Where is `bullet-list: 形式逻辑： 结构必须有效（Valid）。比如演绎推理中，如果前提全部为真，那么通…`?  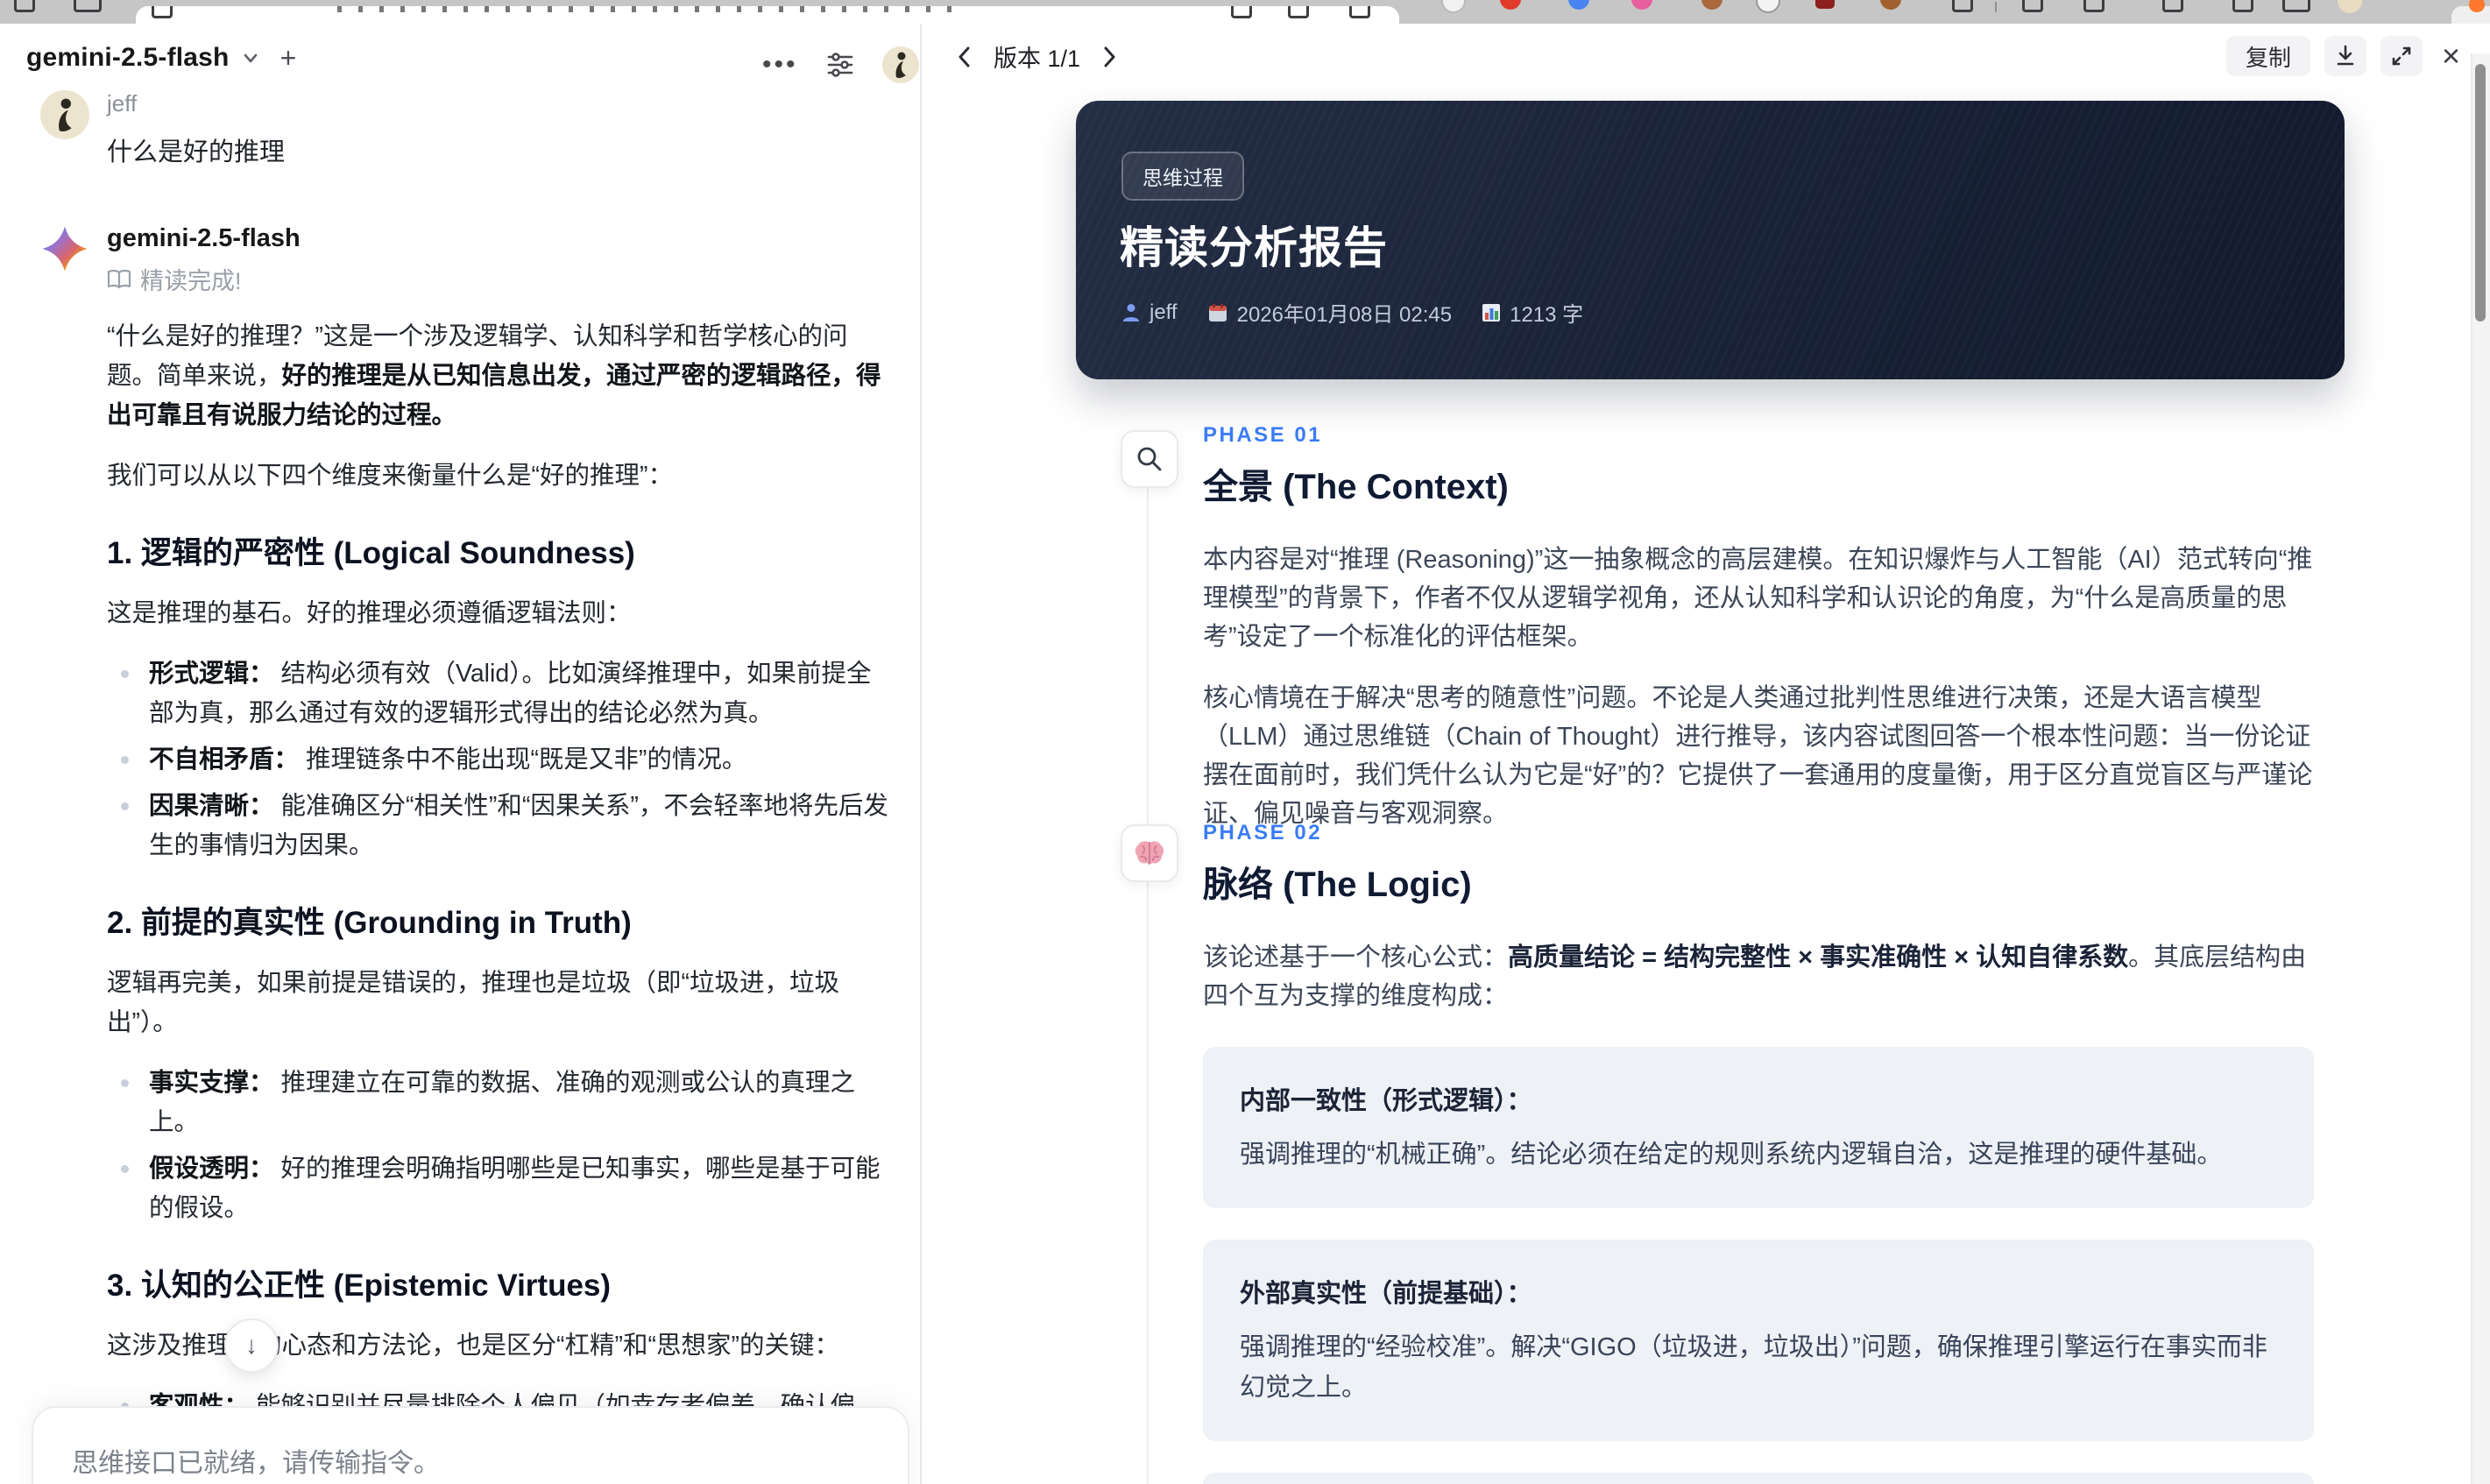 bullet-list: 形式逻辑： 结构必须有效（Valid）。比如演绎推理中，如果前提全部为真，那么通… is located at coordinates (497, 760).